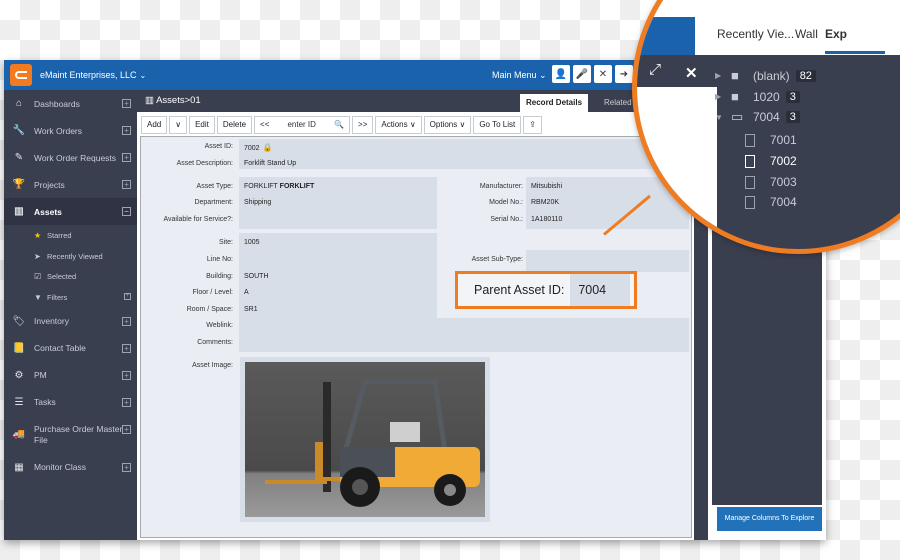 This screenshot has width=900, height=560. I want to click on sidebar-sub-filters: ▼ Filters +, so click(70, 297).